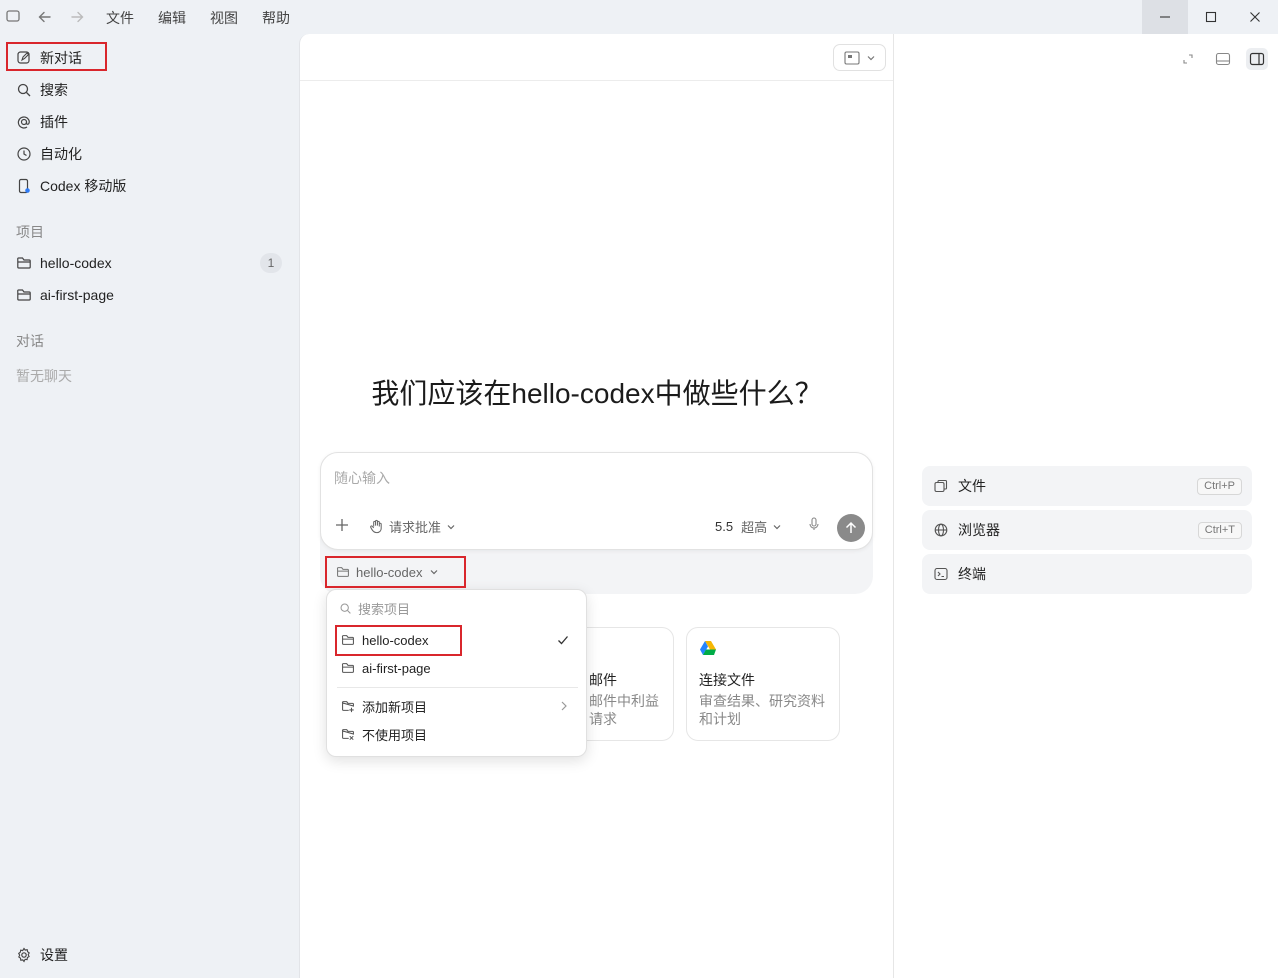 The image size is (1278, 978). I want to click on rp-item-label: 终端, so click(972, 574).